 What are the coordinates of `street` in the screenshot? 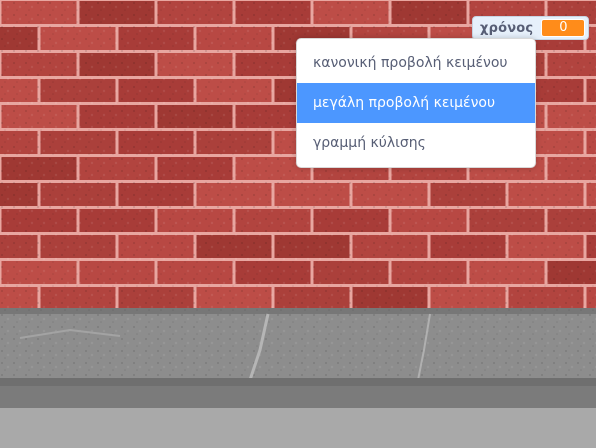 It's located at (298, 428).